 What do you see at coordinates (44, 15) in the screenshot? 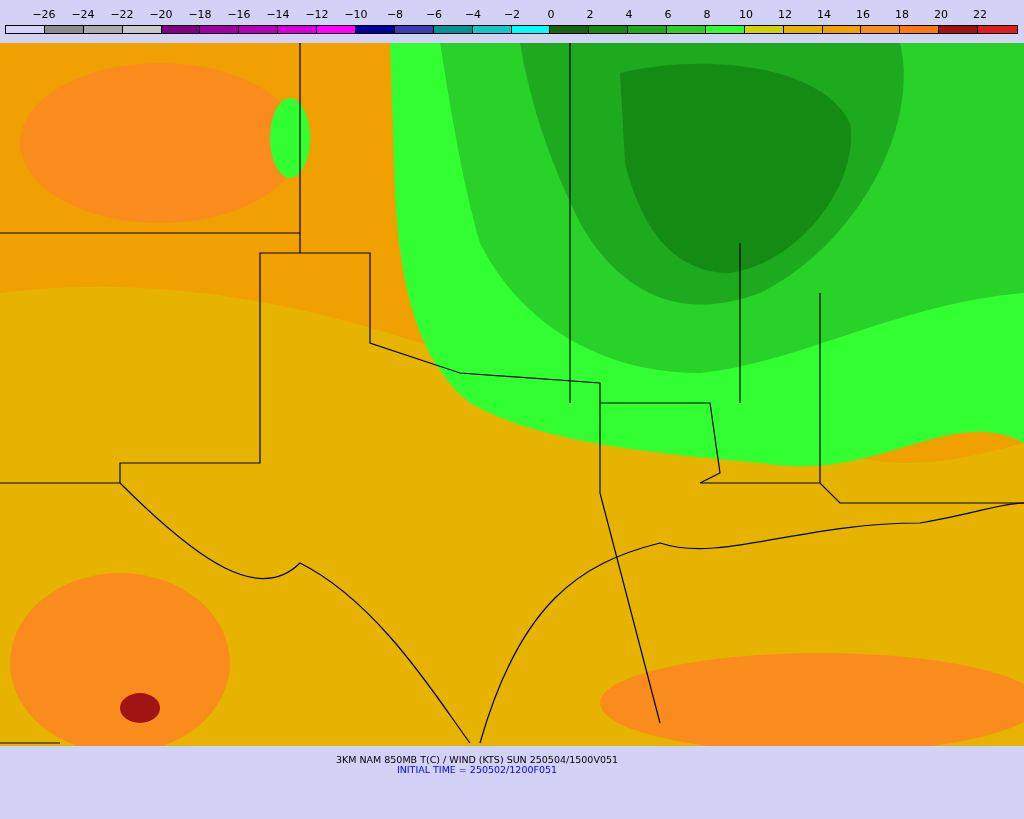
I see `legend-label: −26` at bounding box center [44, 15].